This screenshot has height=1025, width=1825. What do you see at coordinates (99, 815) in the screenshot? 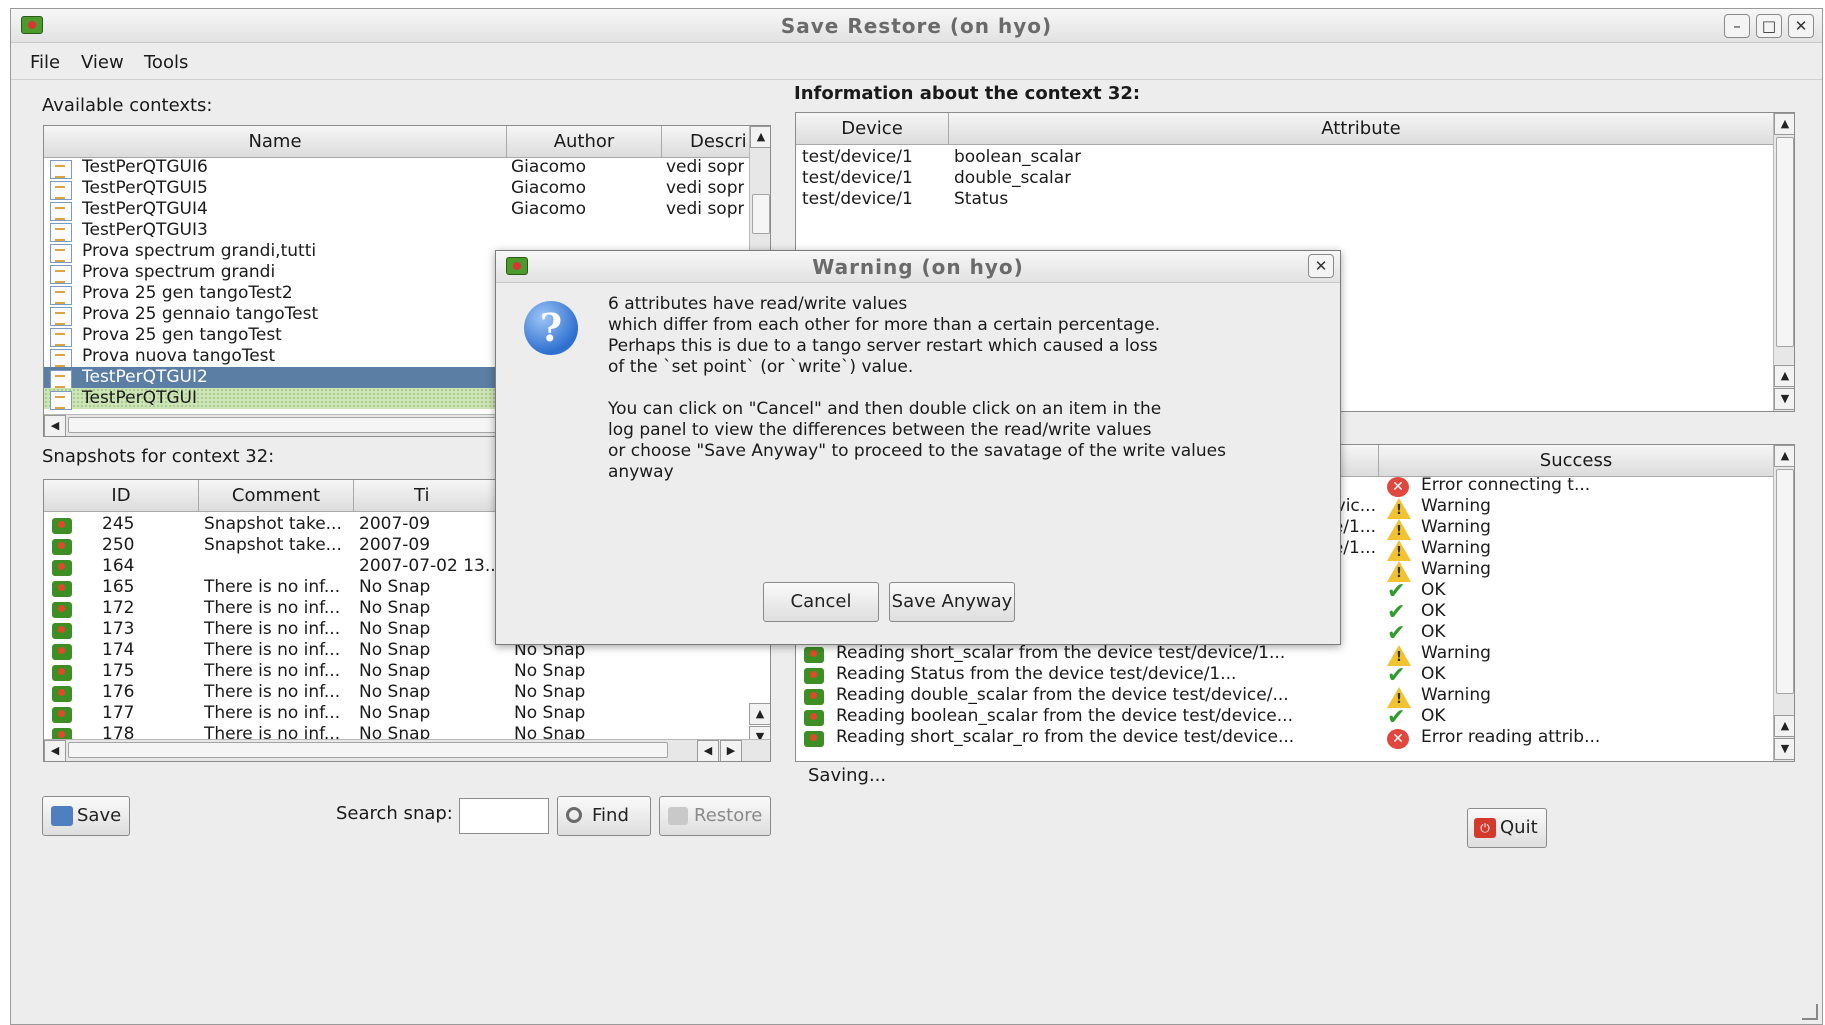
I see `save-button-label: Save` at bounding box center [99, 815].